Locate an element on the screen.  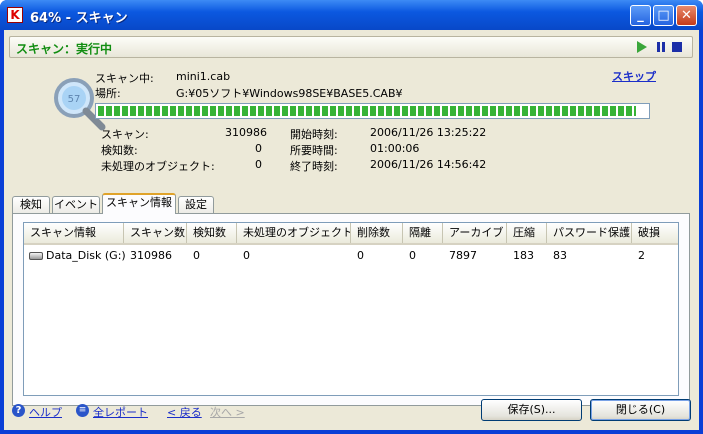
location-label: 場所: is located at coordinates (108, 93).